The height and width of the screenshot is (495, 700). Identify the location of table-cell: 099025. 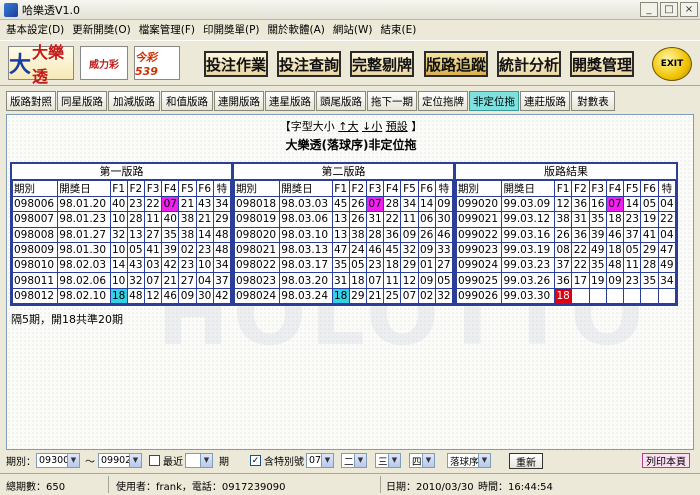
(479, 280).